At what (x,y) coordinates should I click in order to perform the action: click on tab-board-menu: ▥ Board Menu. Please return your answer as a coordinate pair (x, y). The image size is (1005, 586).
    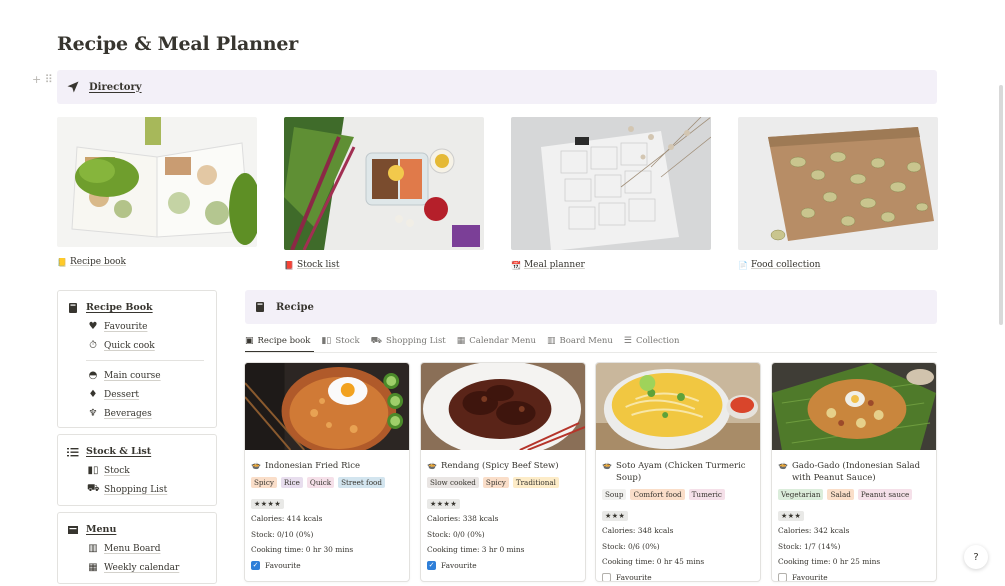
    Looking at the image, I should click on (580, 341).